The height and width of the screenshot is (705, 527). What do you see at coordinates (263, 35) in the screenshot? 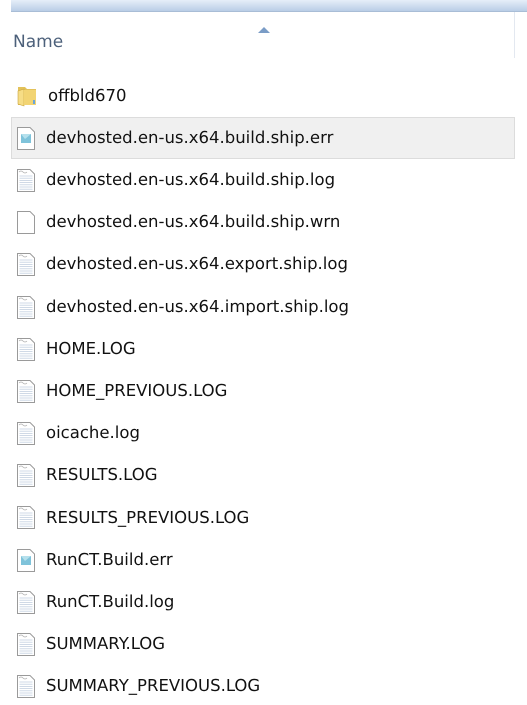
I see `column-header: Name` at bounding box center [263, 35].